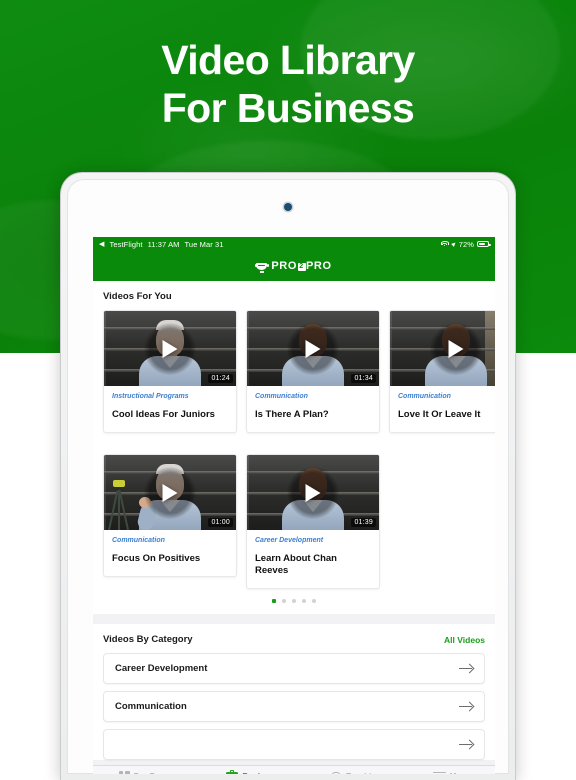 The image size is (576, 780). What do you see at coordinates (464, 640) in the screenshot?
I see `all-videos-link: All Videos` at bounding box center [464, 640].